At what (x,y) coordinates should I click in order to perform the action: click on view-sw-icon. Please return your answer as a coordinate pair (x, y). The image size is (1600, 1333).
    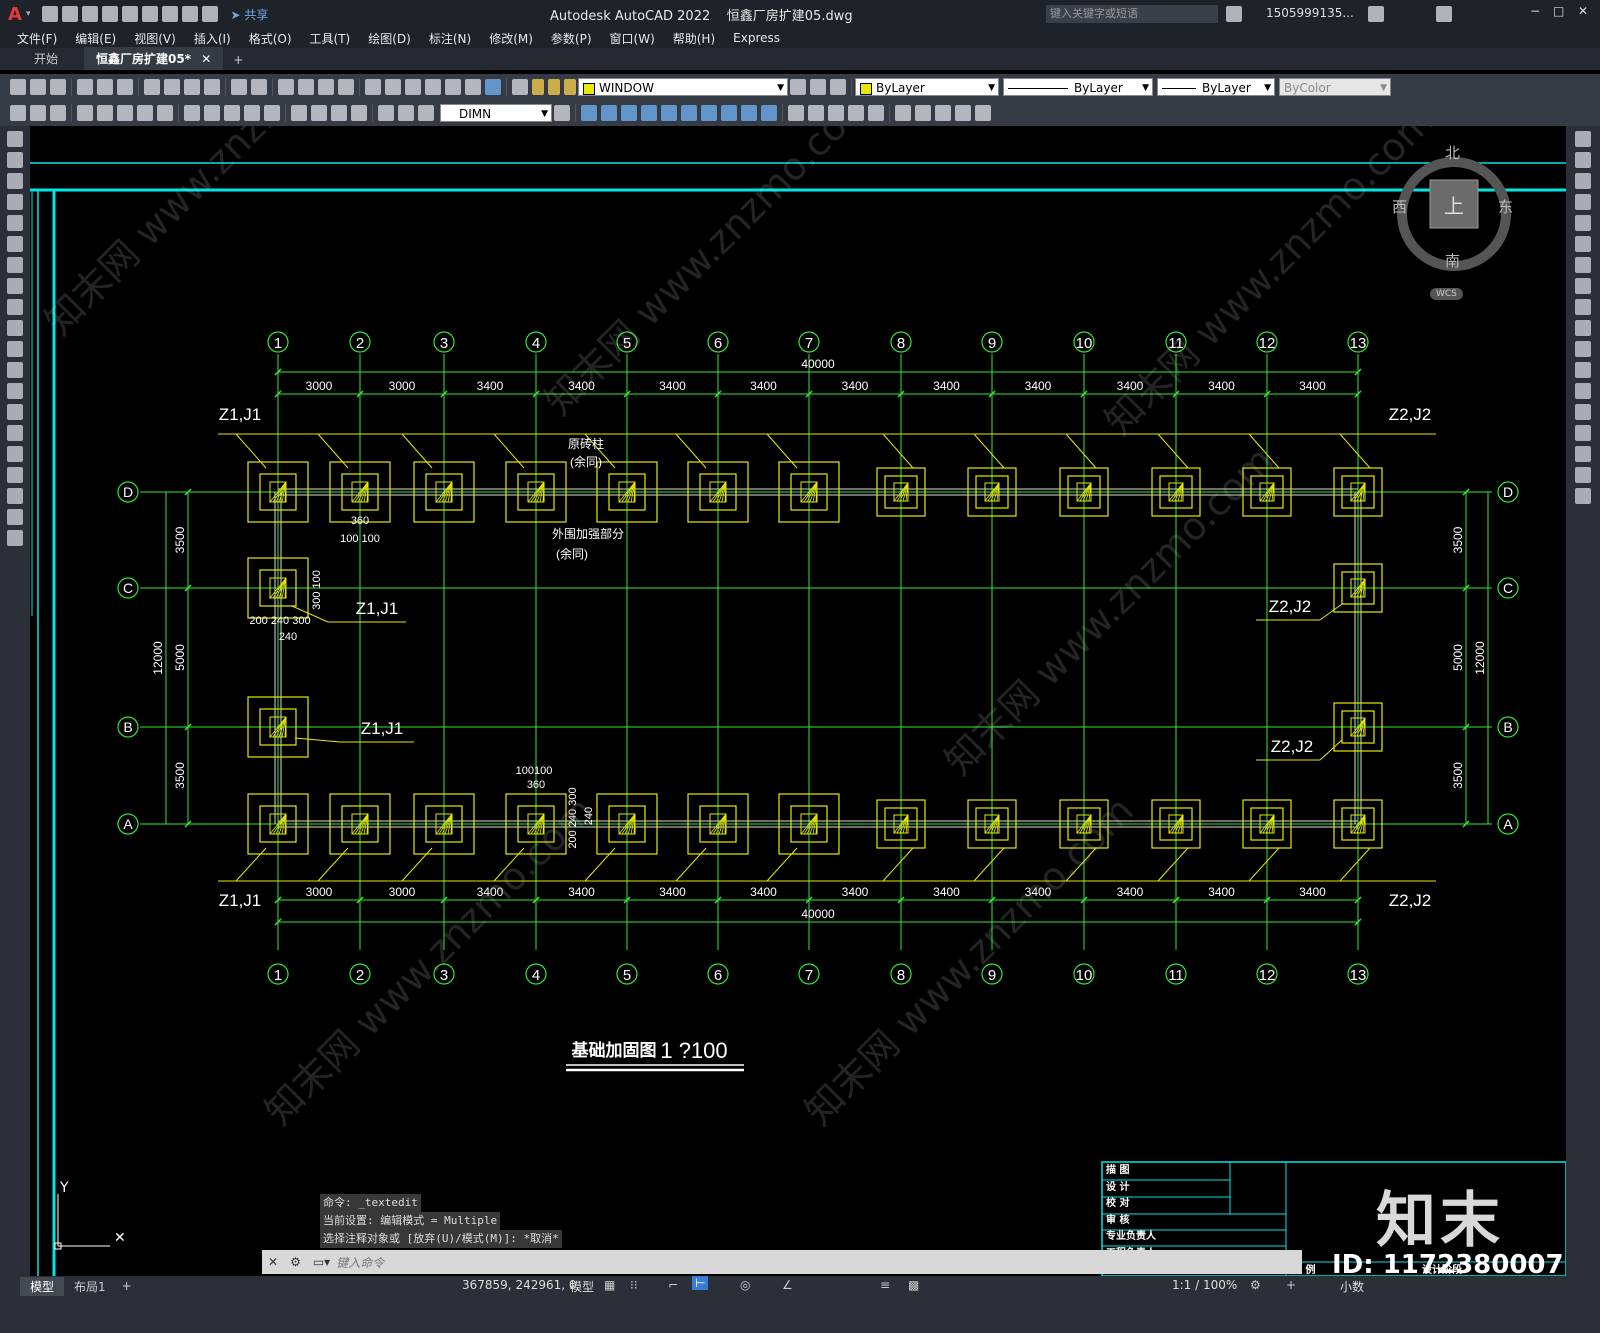
    Looking at the image, I should click on (709, 113).